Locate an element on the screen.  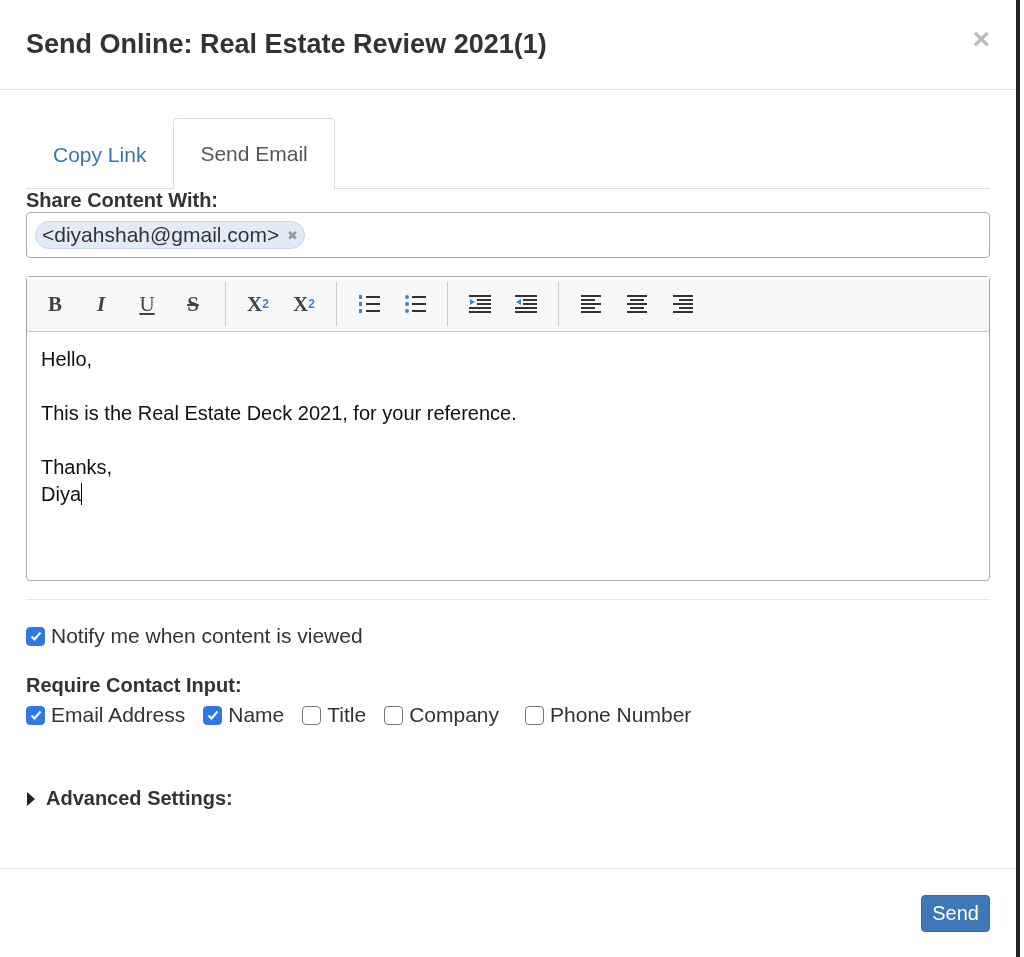
bold-button: B is located at coordinates (55, 304).